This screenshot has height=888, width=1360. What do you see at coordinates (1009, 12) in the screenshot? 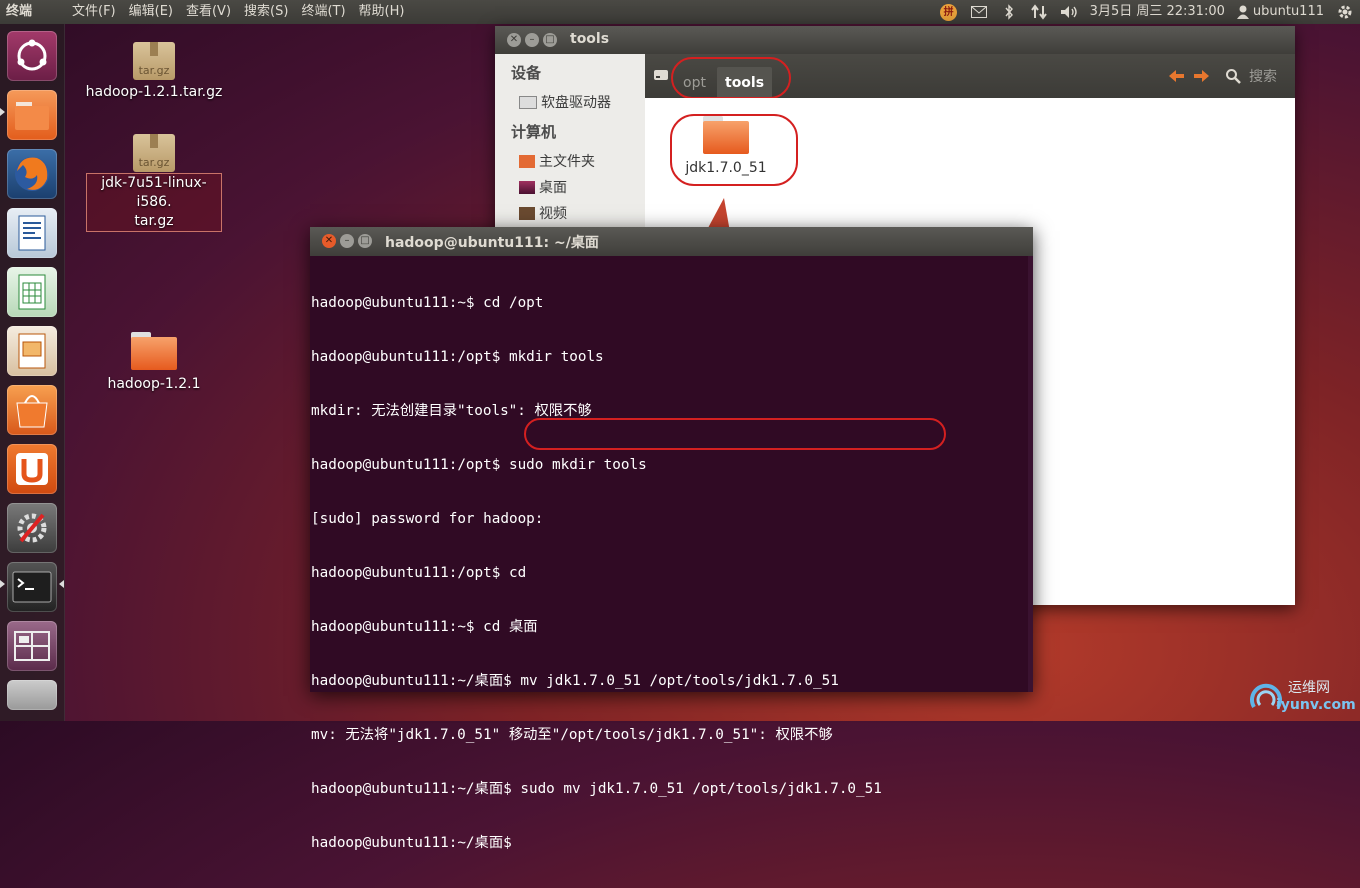
I see `bluetooth-icon` at bounding box center [1009, 12].